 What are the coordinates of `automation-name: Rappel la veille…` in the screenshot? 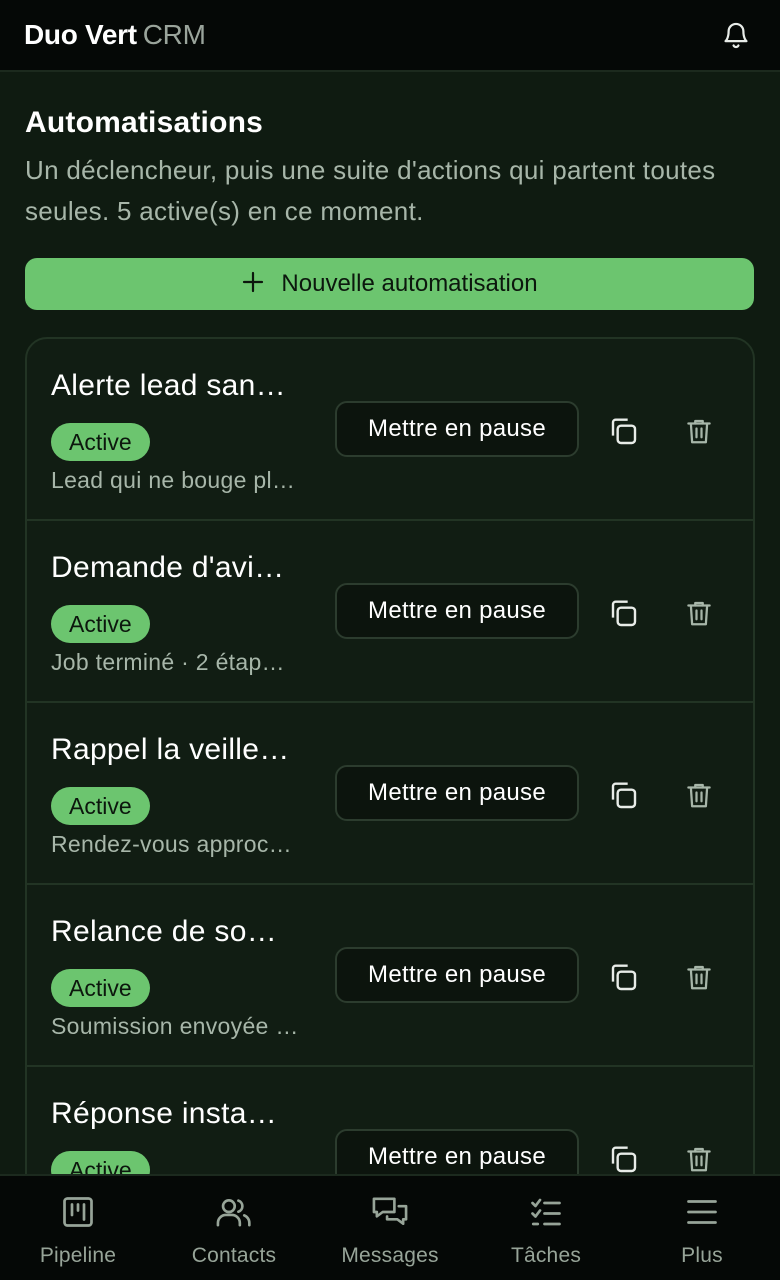 It's located at (170, 750).